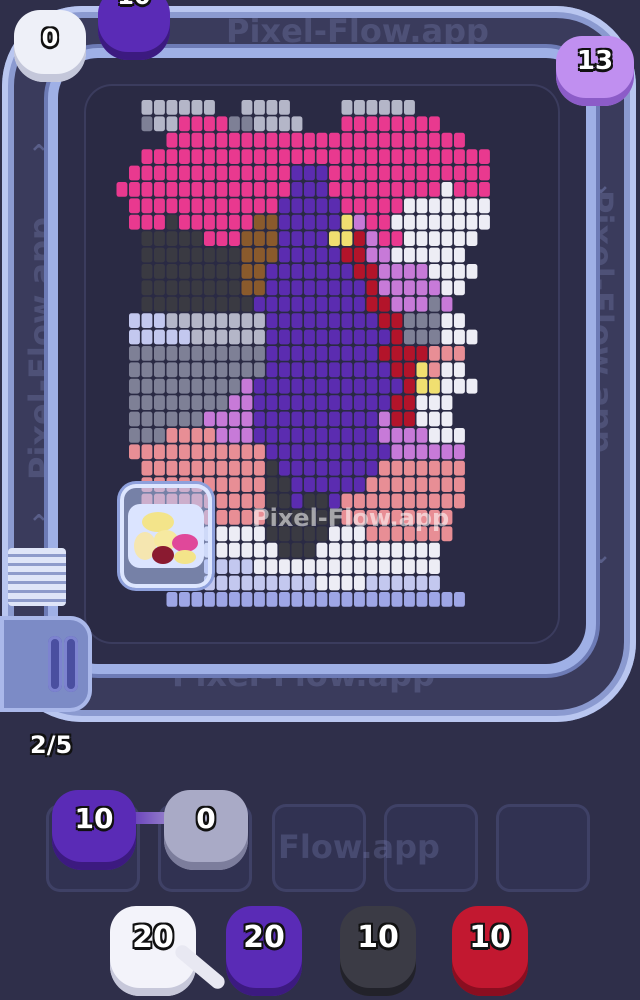 This screenshot has width=640, height=1000. What do you see at coordinates (134, 30) in the screenshot?
I see `conveyor-shooter-purple: 10` at bounding box center [134, 30].